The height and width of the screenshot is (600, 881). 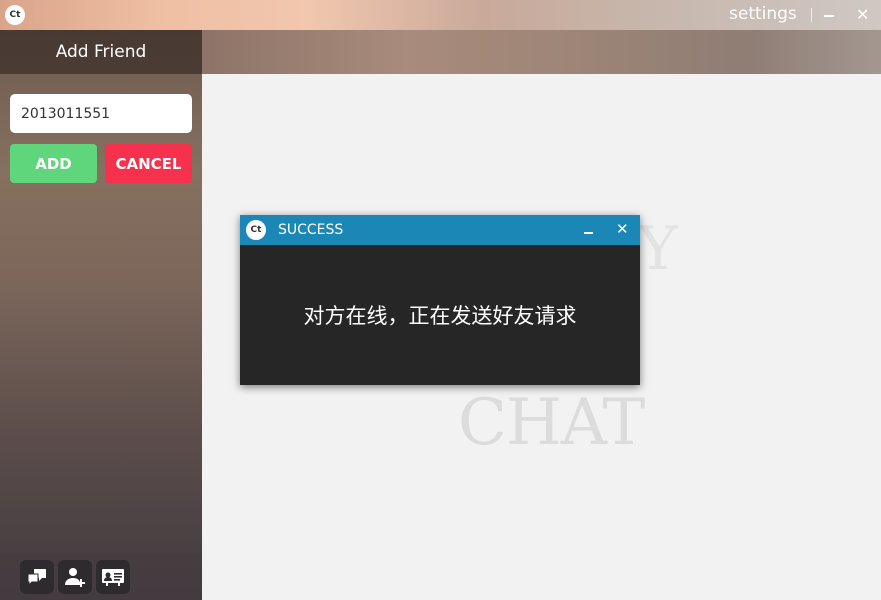 What do you see at coordinates (811, 15) in the screenshot?
I see `title-bar-divider` at bounding box center [811, 15].